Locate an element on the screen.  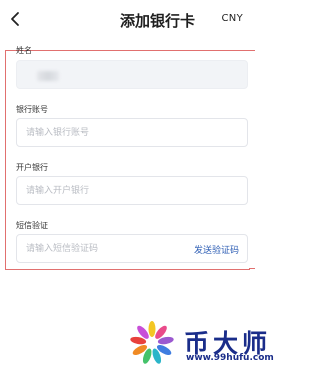
name-label: 姓名 is located at coordinates (24, 50).